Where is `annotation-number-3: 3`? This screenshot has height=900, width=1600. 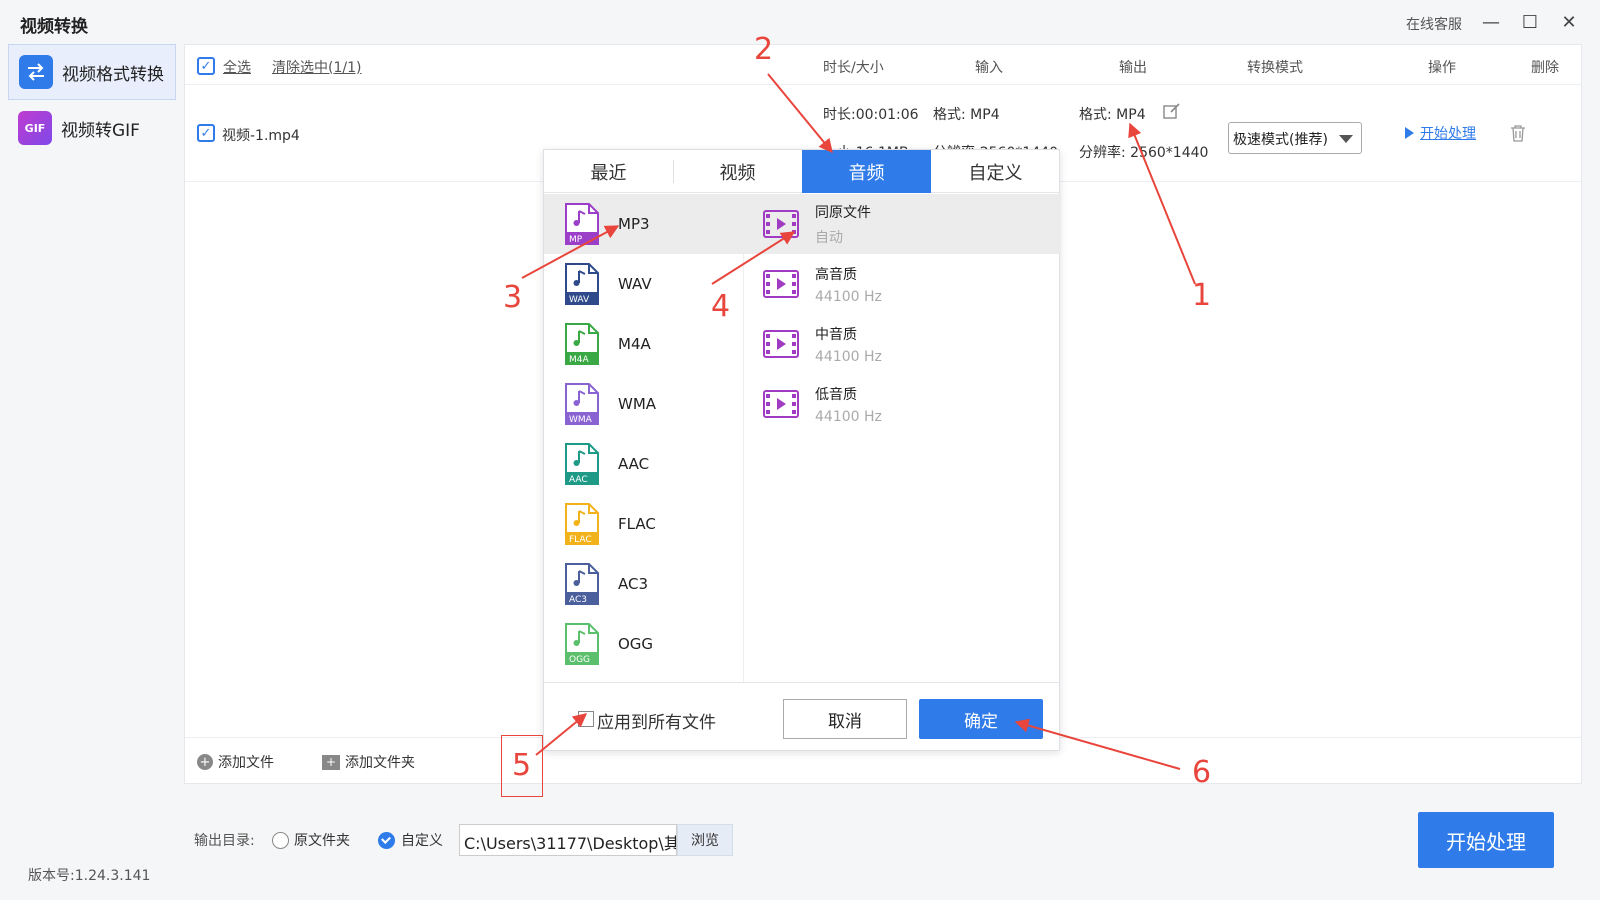 annotation-number-3: 3 is located at coordinates (513, 297).